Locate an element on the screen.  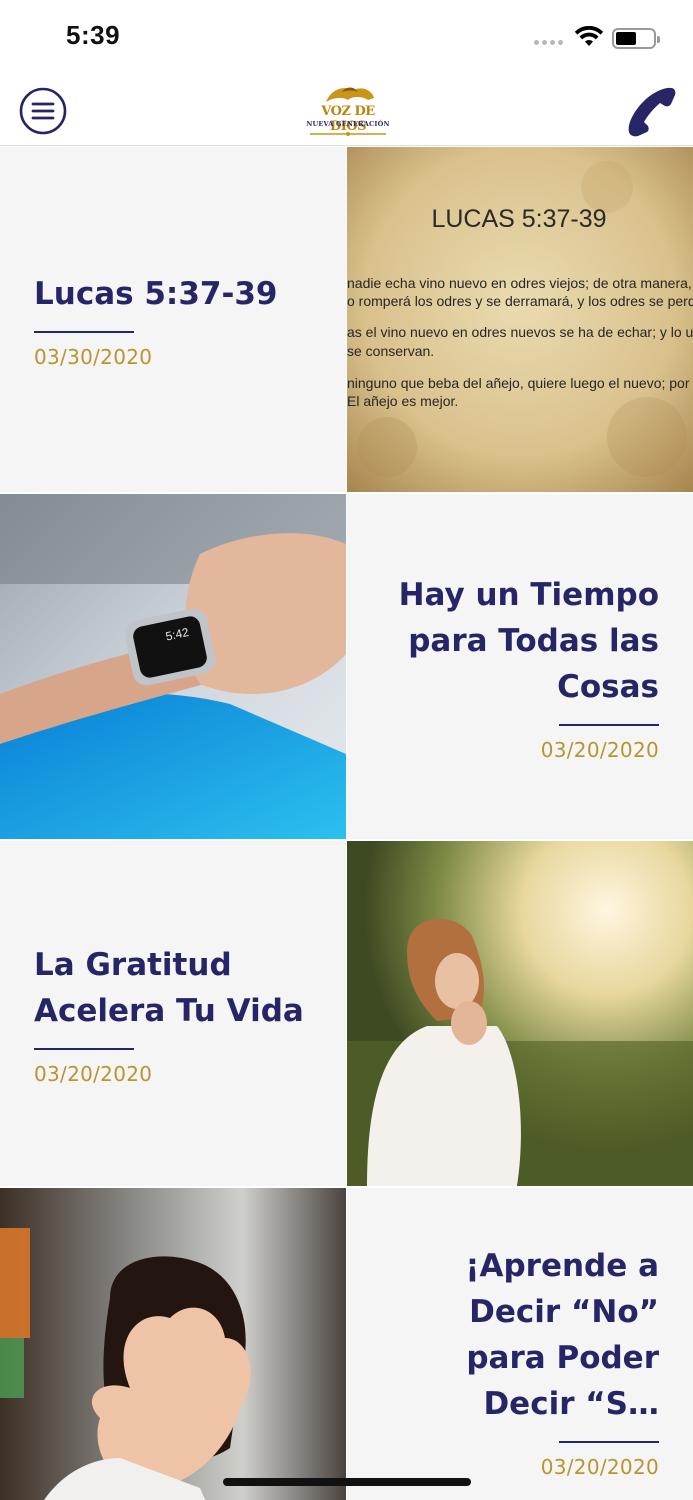
battery-icon is located at coordinates (636, 38).